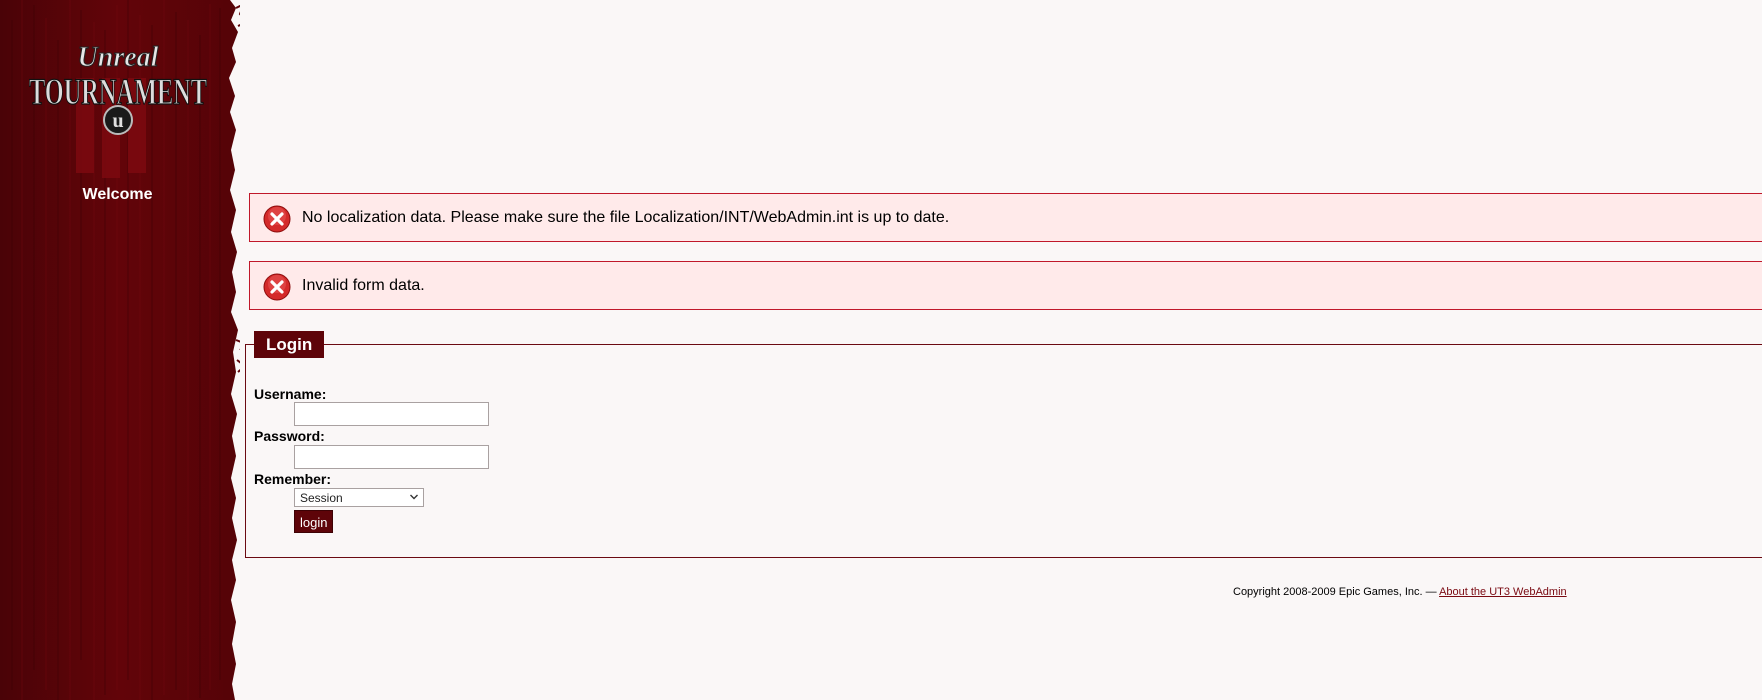 Image resolution: width=1762 pixels, height=700 pixels. I want to click on unreal-tournament-logo: Unreal TOURNAMENT u, so click(118, 110).